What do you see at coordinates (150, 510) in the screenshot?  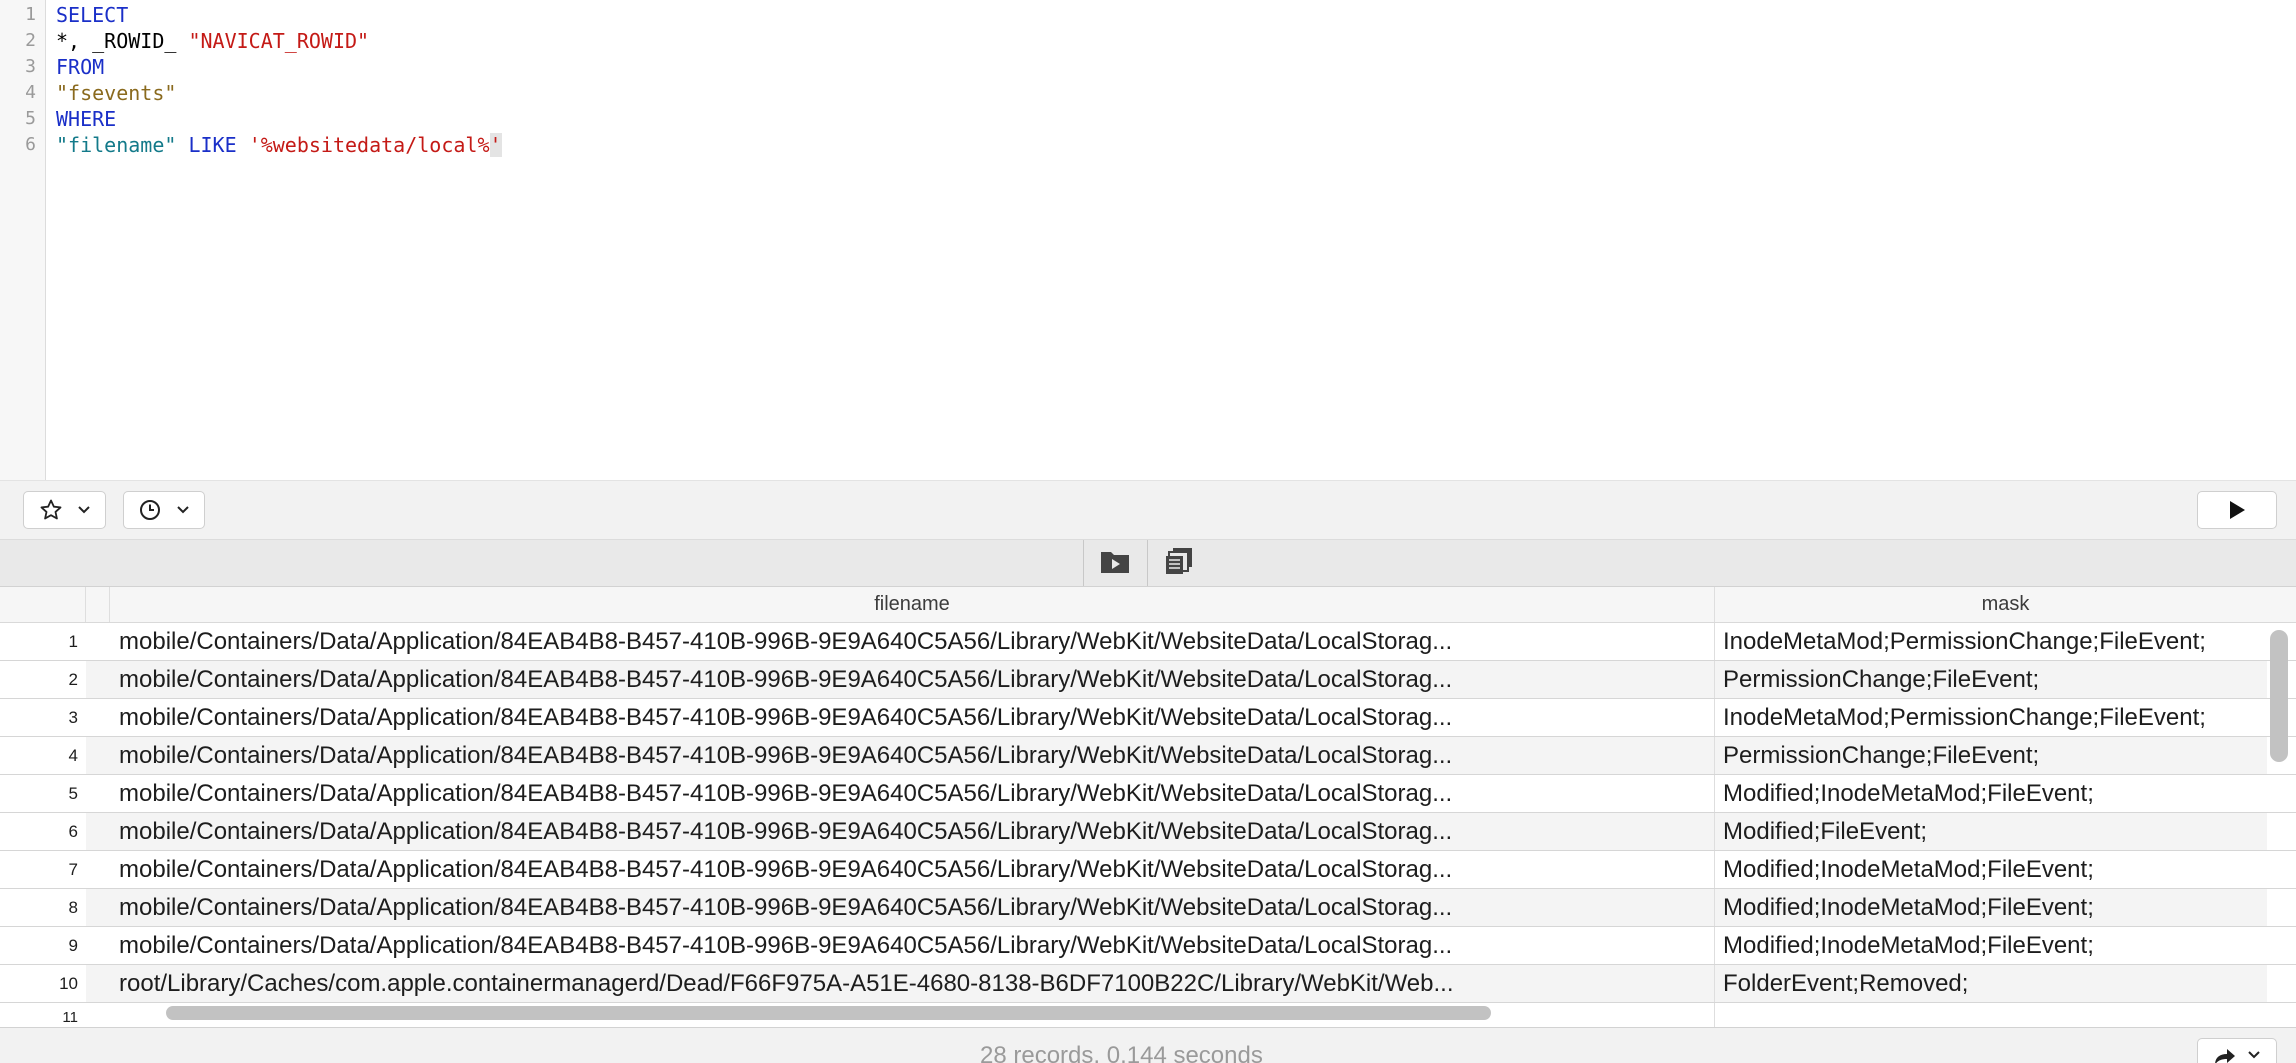 I see `clock-icon` at bounding box center [150, 510].